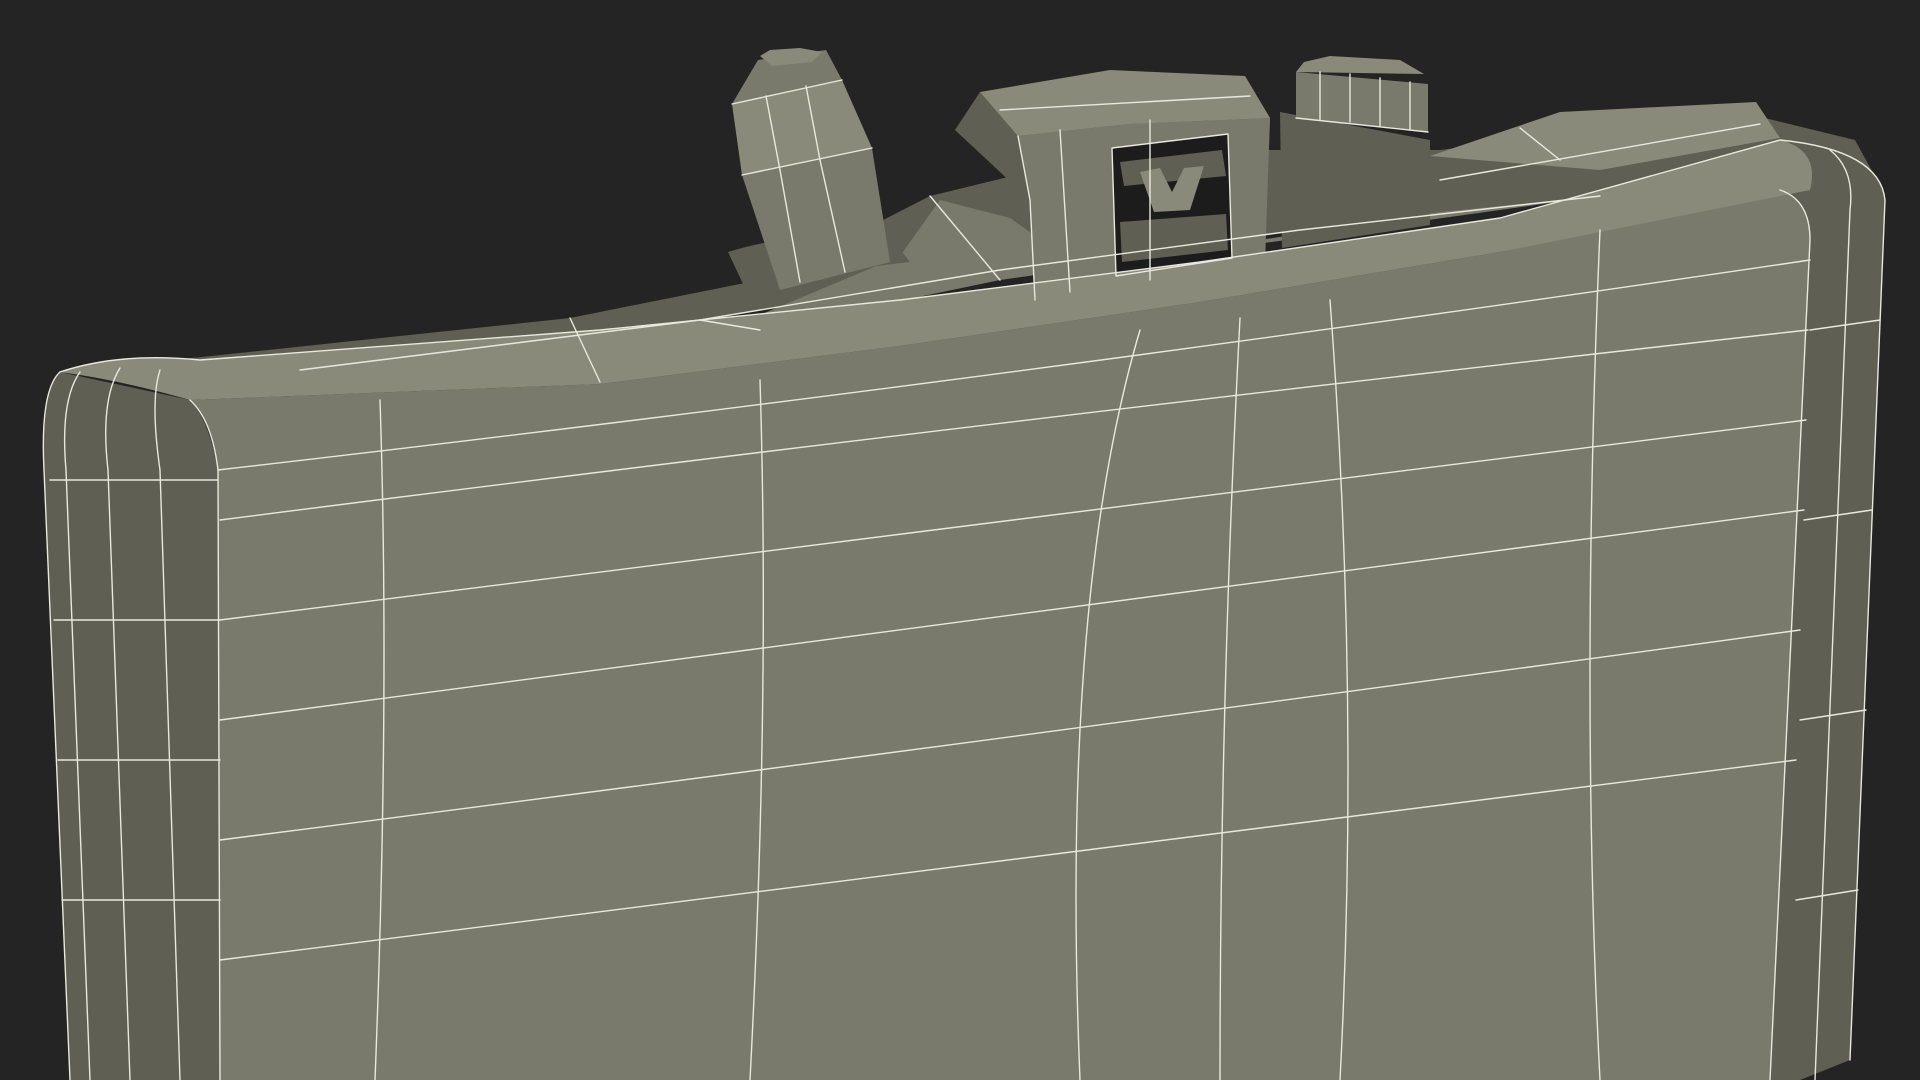 The width and height of the screenshot is (1920, 1080). What do you see at coordinates (819, 169) in the screenshot?
I see `left-fuse` at bounding box center [819, 169].